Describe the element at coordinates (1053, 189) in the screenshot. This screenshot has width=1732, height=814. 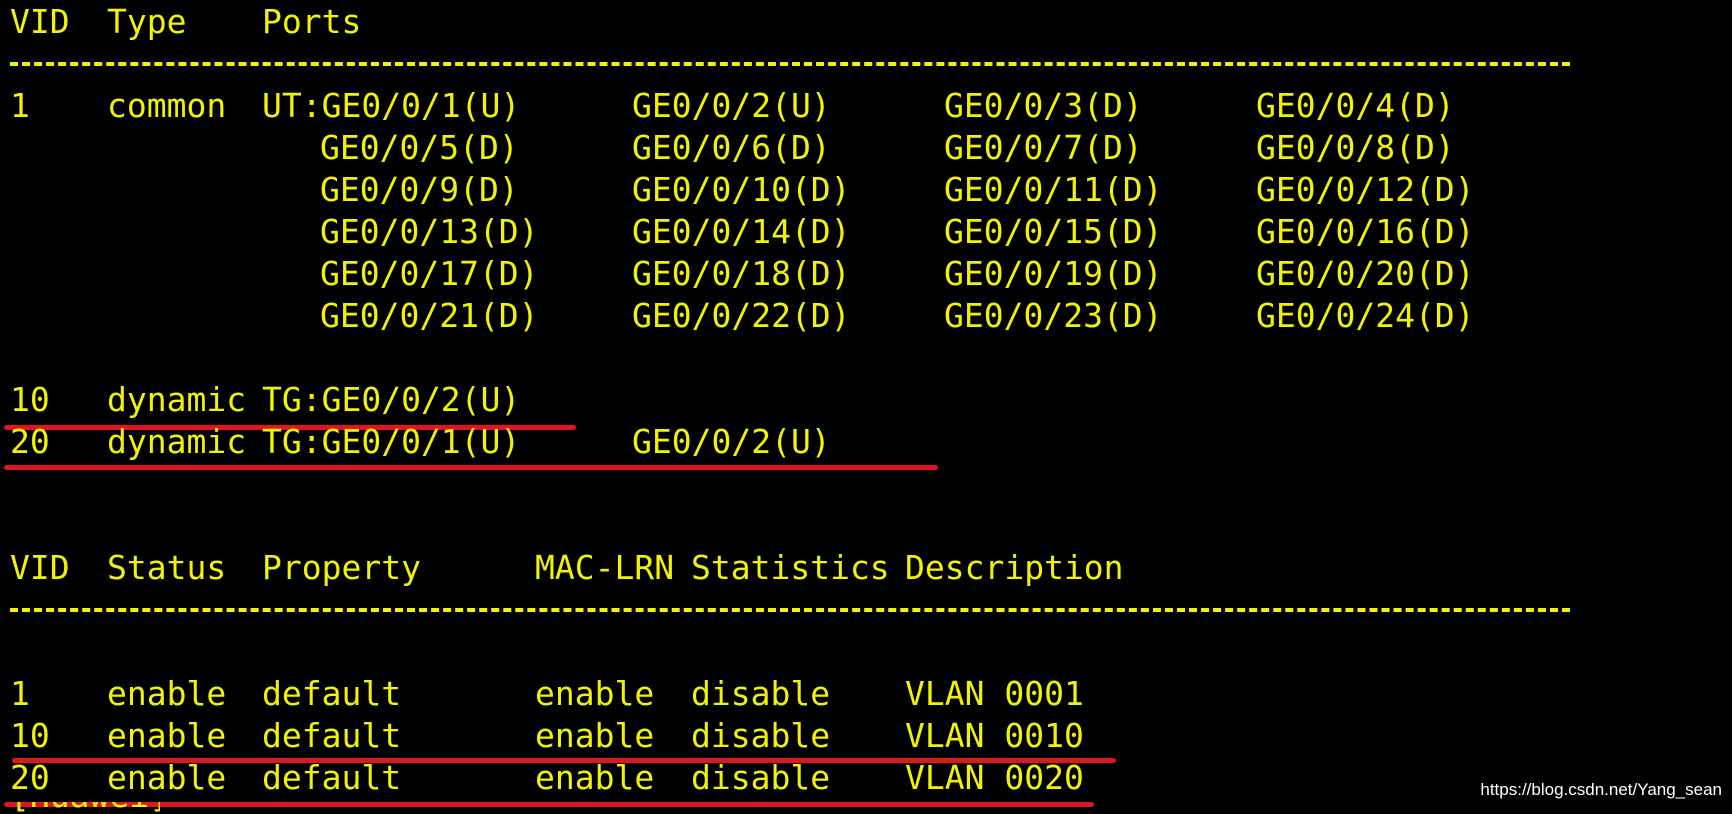
I see `row-port: GE0/0/11(D)` at that location.